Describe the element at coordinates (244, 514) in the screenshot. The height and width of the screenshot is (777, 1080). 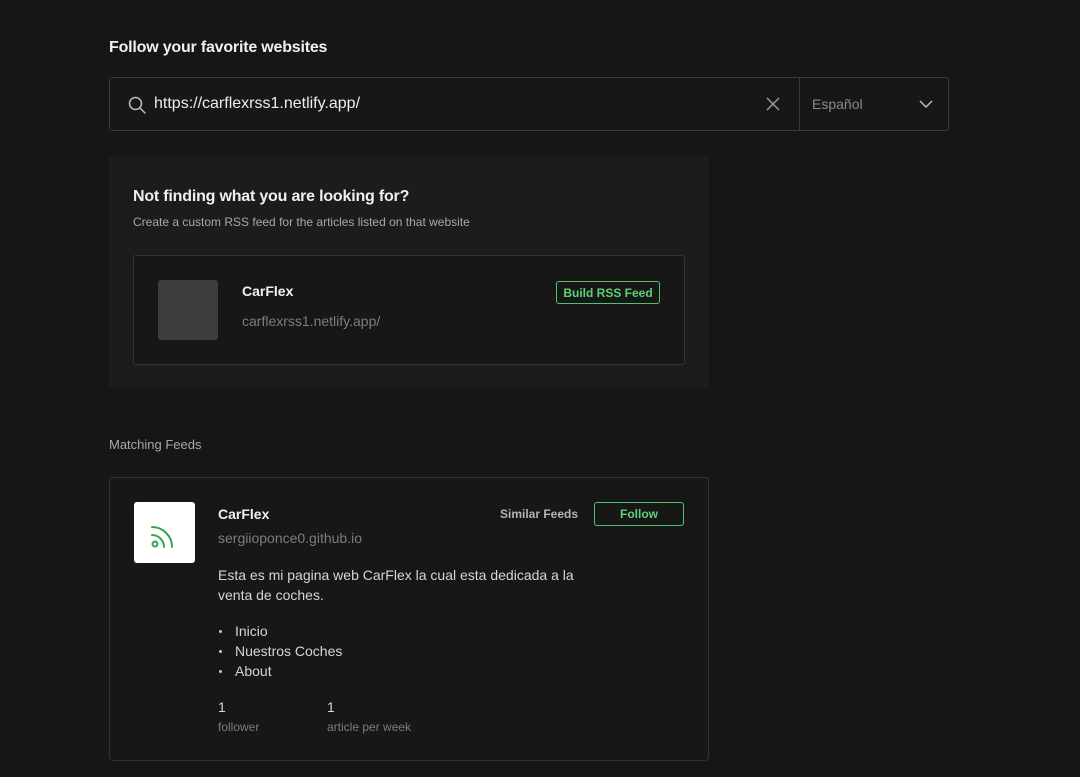
I see `feed-name: CarFlex` at that location.